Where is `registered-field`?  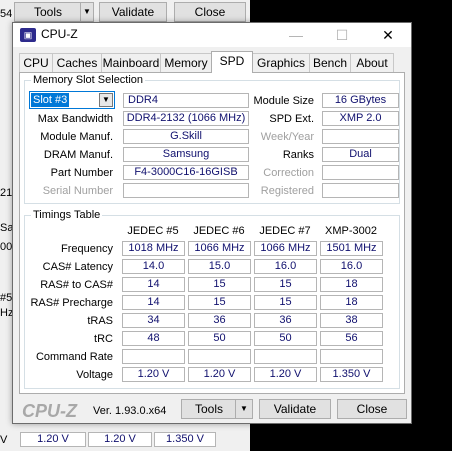 registered-field is located at coordinates (360, 190).